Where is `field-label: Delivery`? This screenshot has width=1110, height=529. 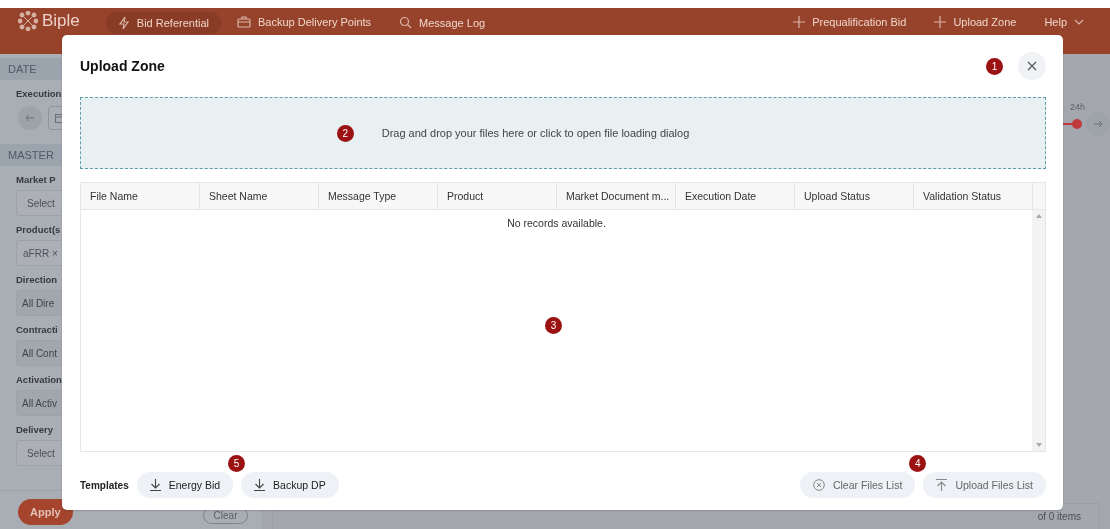 field-label: Delivery is located at coordinates (34, 430).